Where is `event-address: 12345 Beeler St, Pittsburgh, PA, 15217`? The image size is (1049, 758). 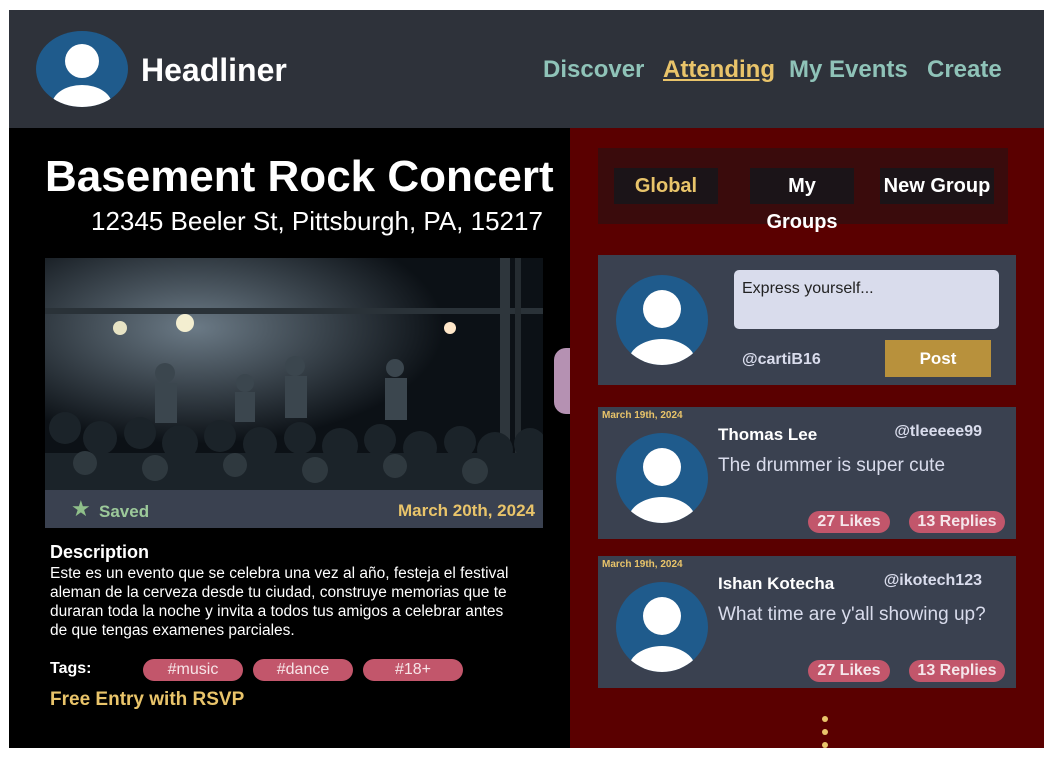 event-address: 12345 Beeler St, Pittsburgh, PA, 15217 is located at coordinates (317, 221).